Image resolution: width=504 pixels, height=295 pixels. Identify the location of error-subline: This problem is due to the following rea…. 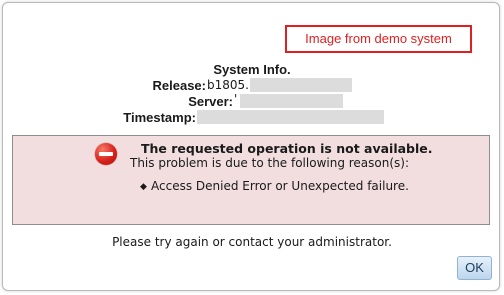
(270, 163).